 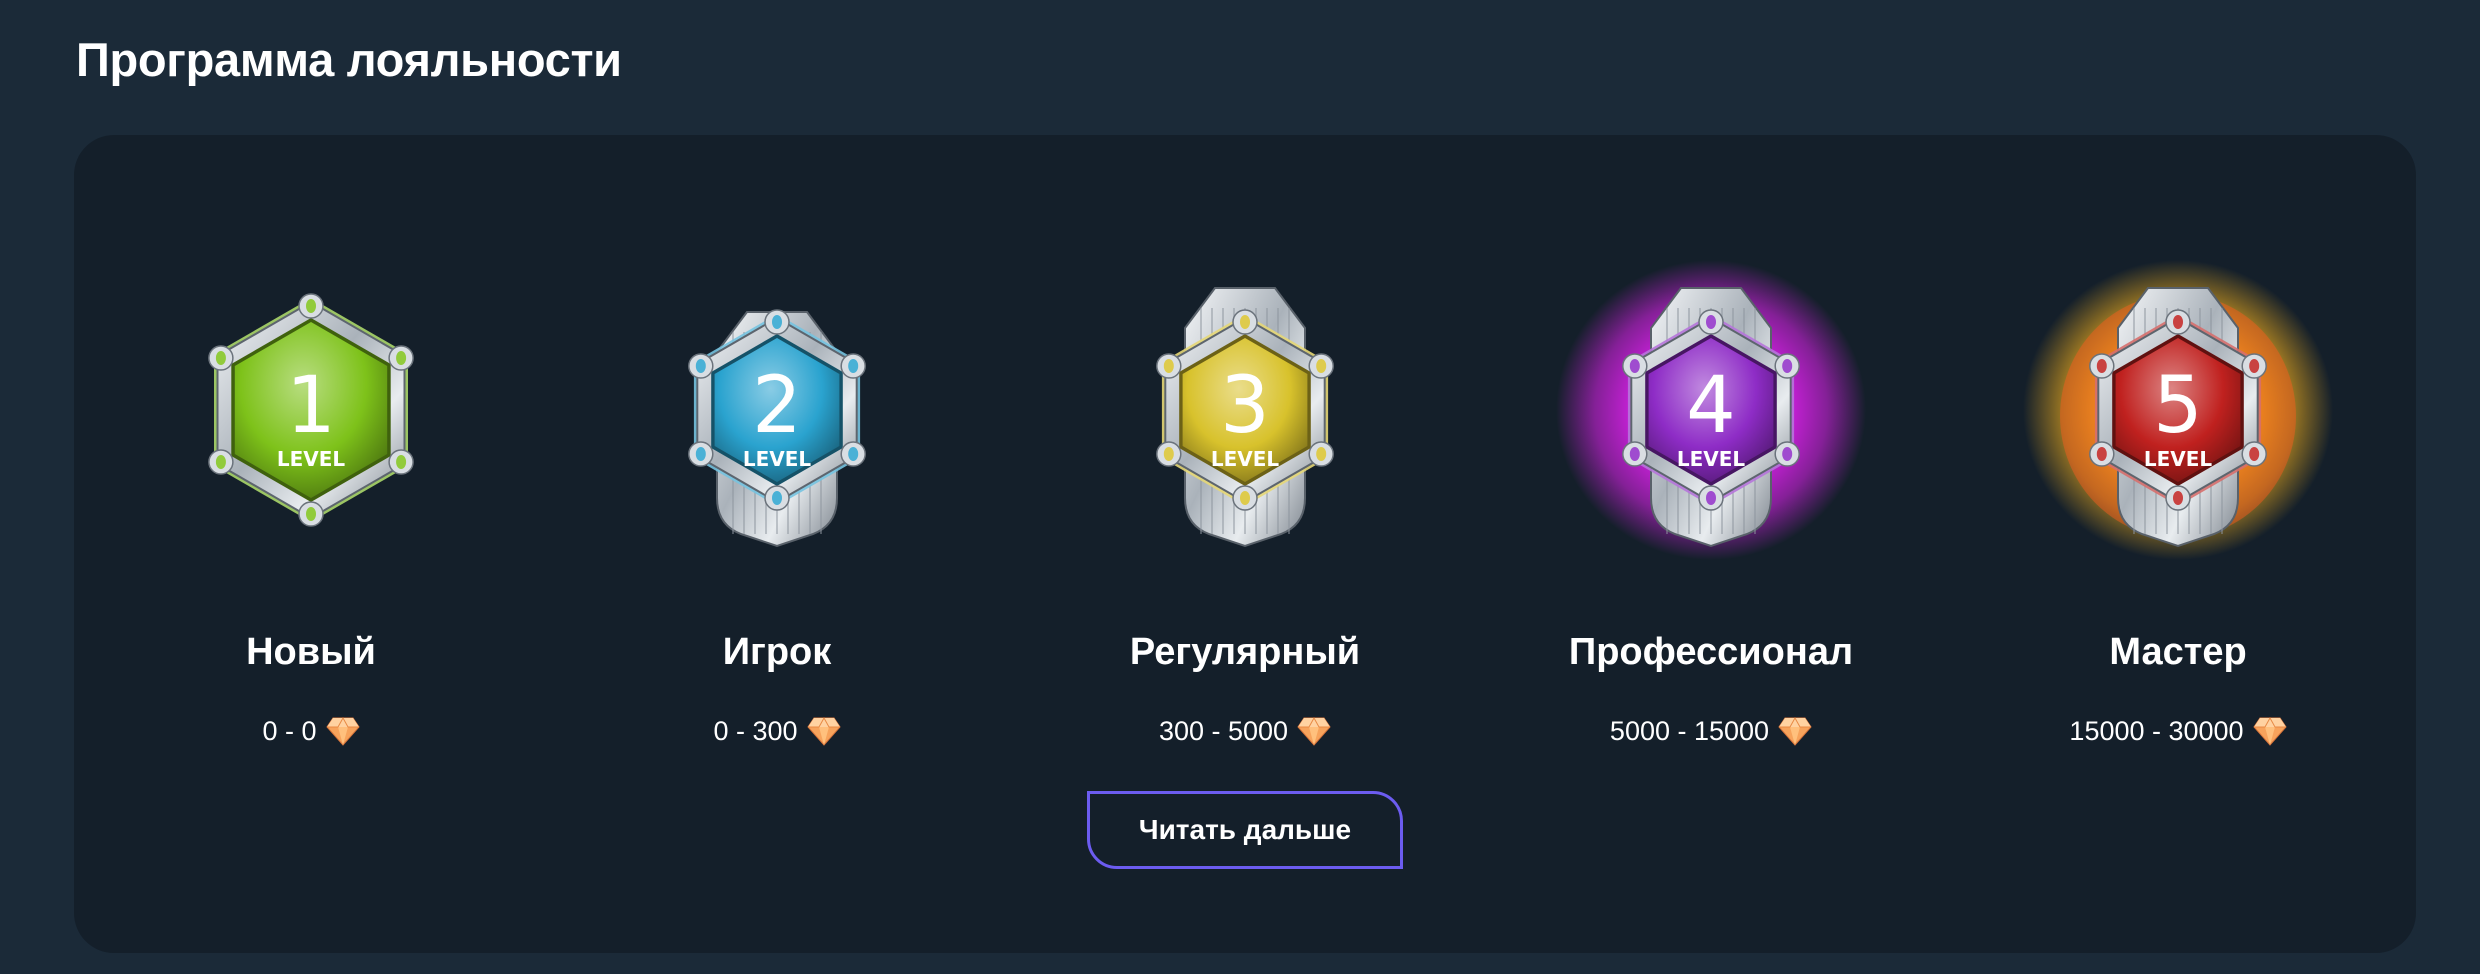 I want to click on level-name: Мастер, so click(x=2178, y=652).